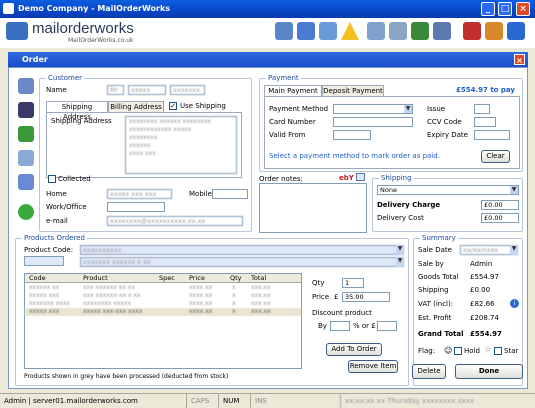  What do you see at coordinates (44, 287) in the screenshot?
I see `cell-code: xxxxxx xx` at bounding box center [44, 287].